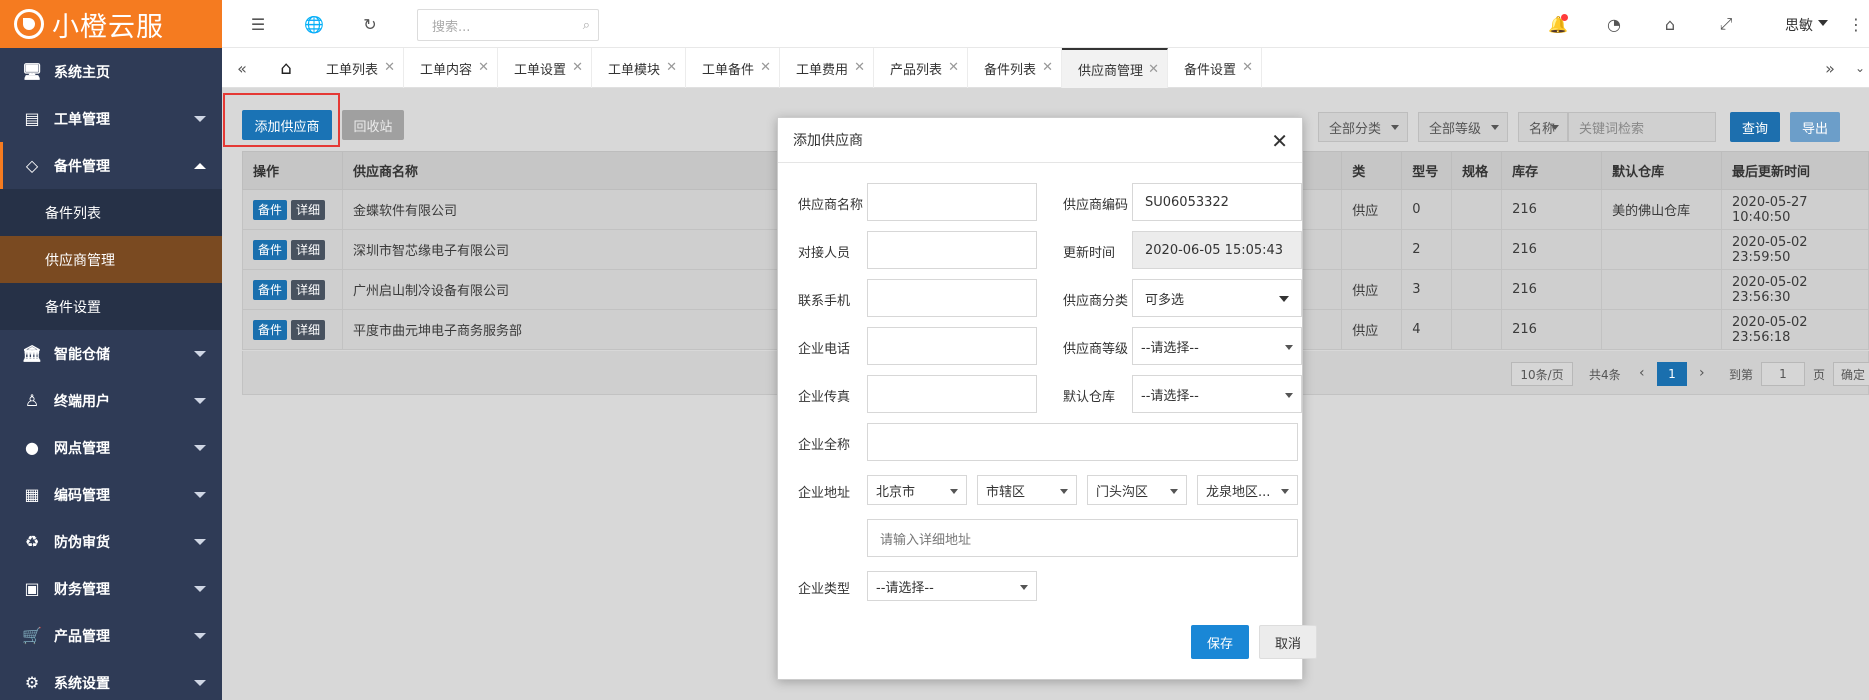  I want to click on mobile-input, so click(952, 298).